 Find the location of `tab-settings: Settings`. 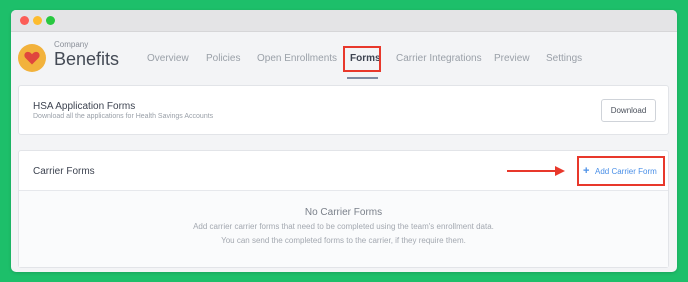

tab-settings: Settings is located at coordinates (564, 58).